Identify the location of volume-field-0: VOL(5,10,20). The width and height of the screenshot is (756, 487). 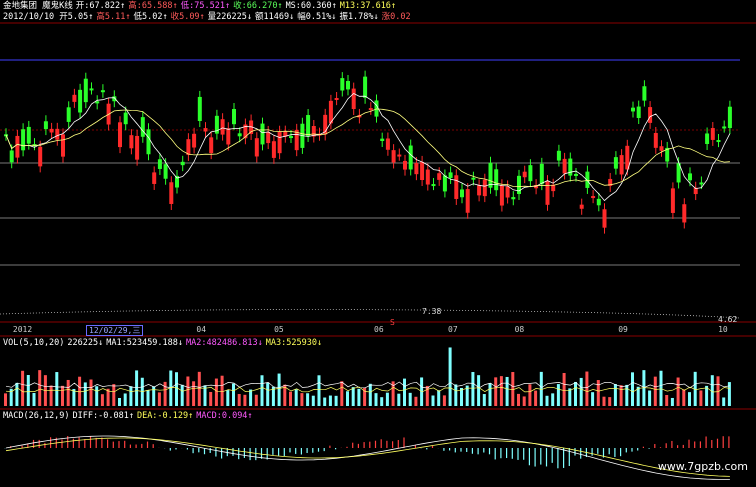
(34, 343).